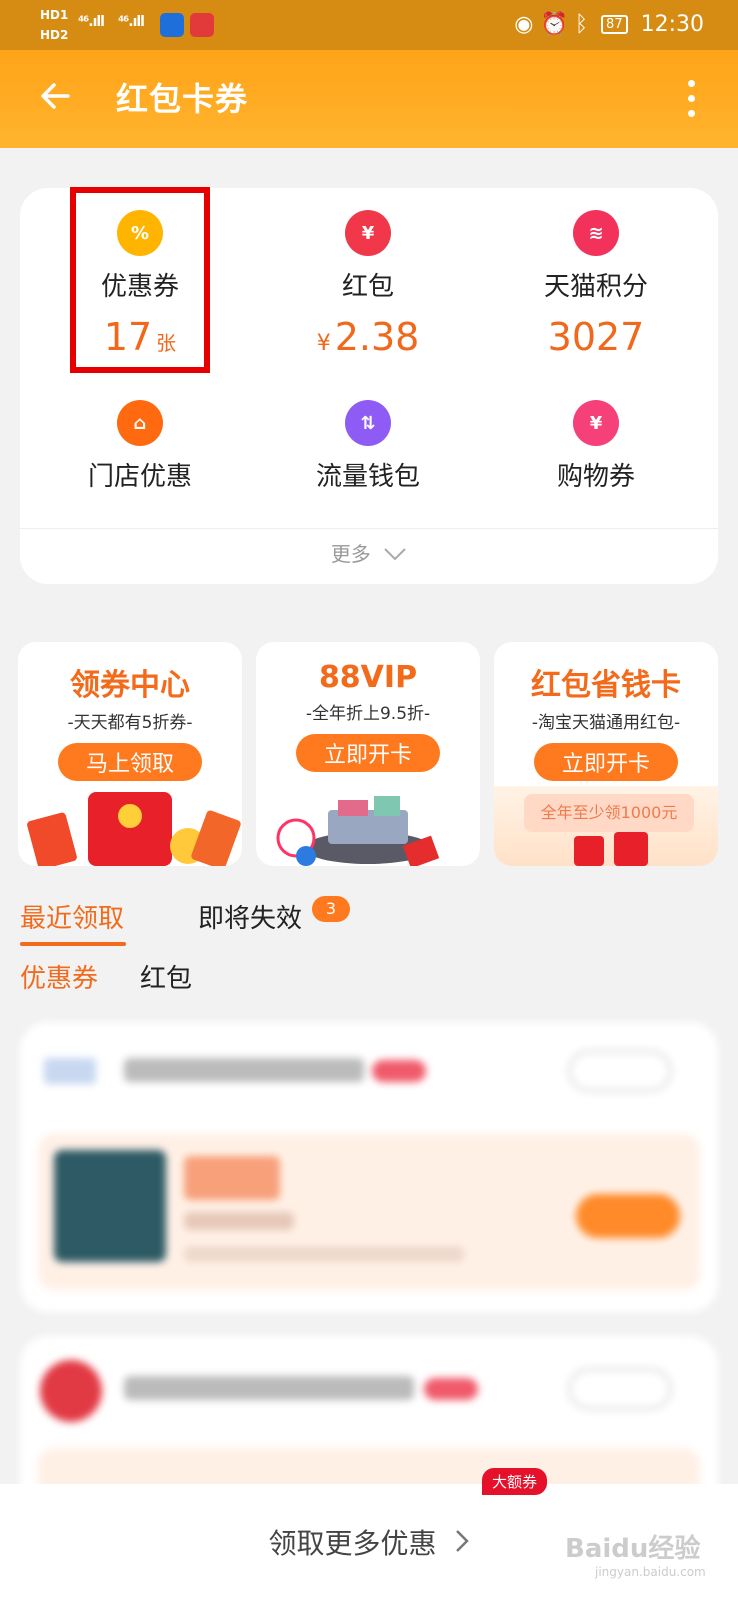 This screenshot has width=738, height=1600. I want to click on status-bar: HD1 HD2 ⁴⁶.ıll ⁴⁶.ıll ◉ ⏰ ᛒ 87 12:30, so click(369, 25).